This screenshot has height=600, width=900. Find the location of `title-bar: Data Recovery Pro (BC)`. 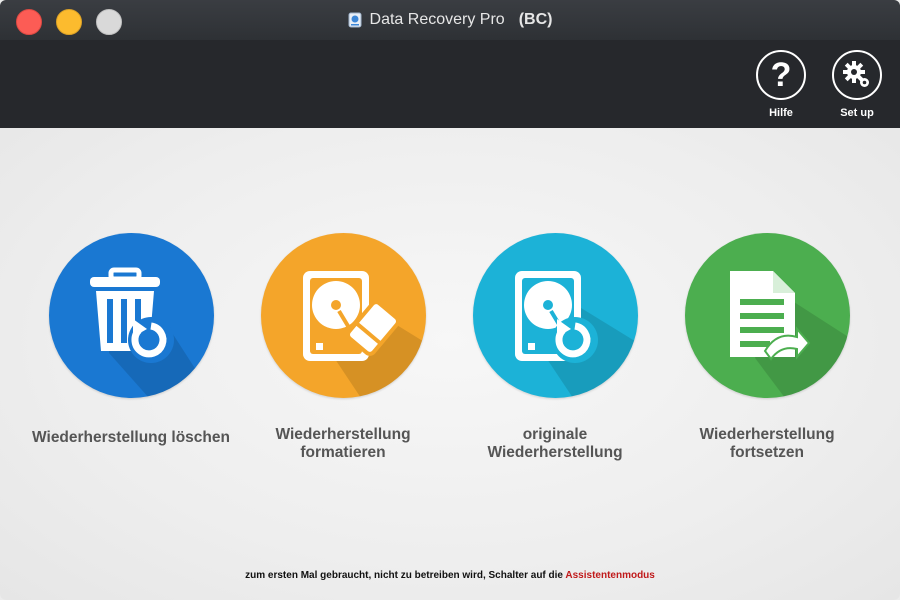

title-bar: Data Recovery Pro (BC) is located at coordinates (450, 20).